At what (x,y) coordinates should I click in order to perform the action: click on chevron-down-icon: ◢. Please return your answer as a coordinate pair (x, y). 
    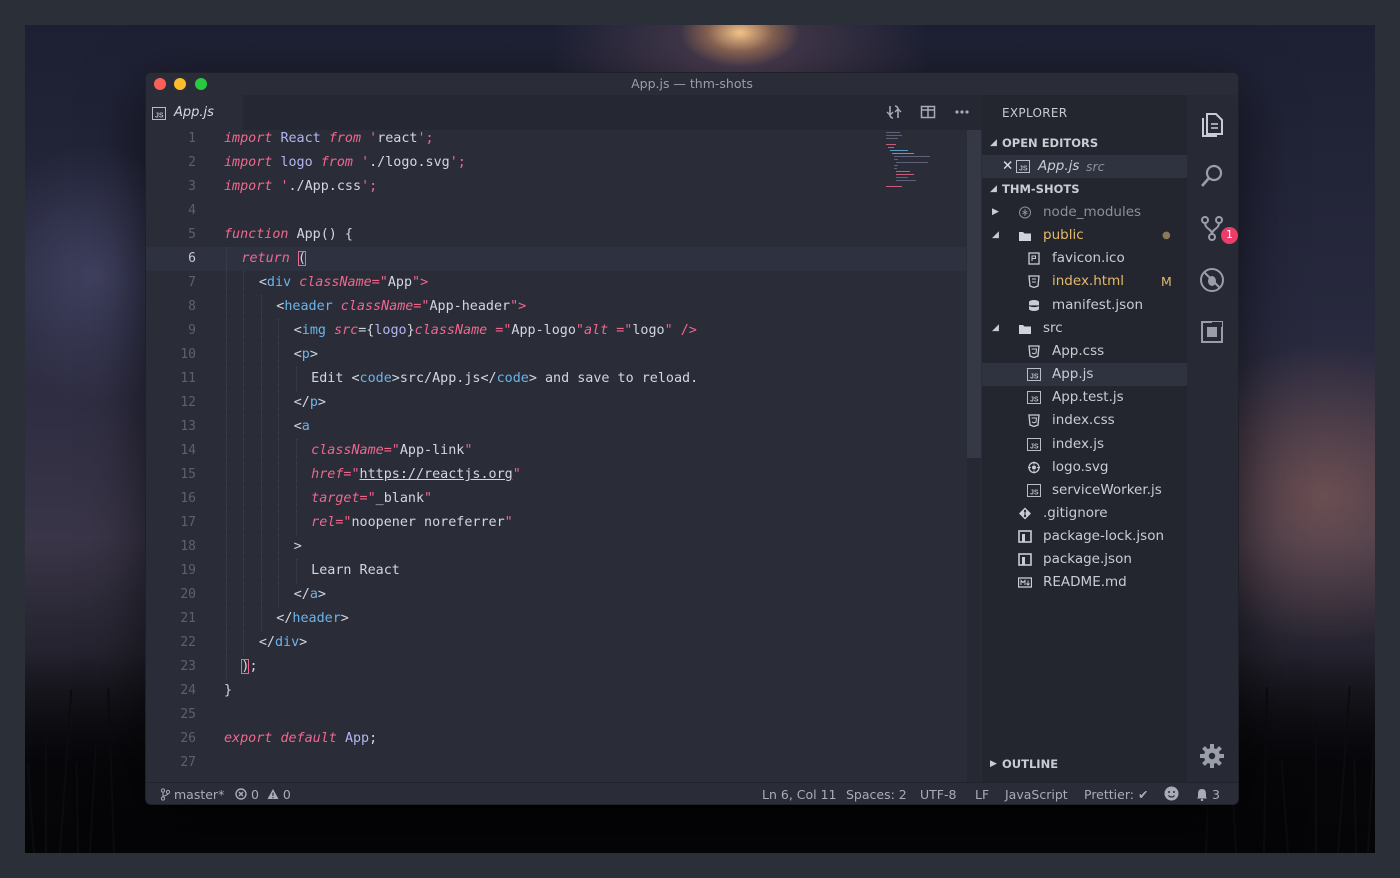
    Looking at the image, I should click on (995, 235).